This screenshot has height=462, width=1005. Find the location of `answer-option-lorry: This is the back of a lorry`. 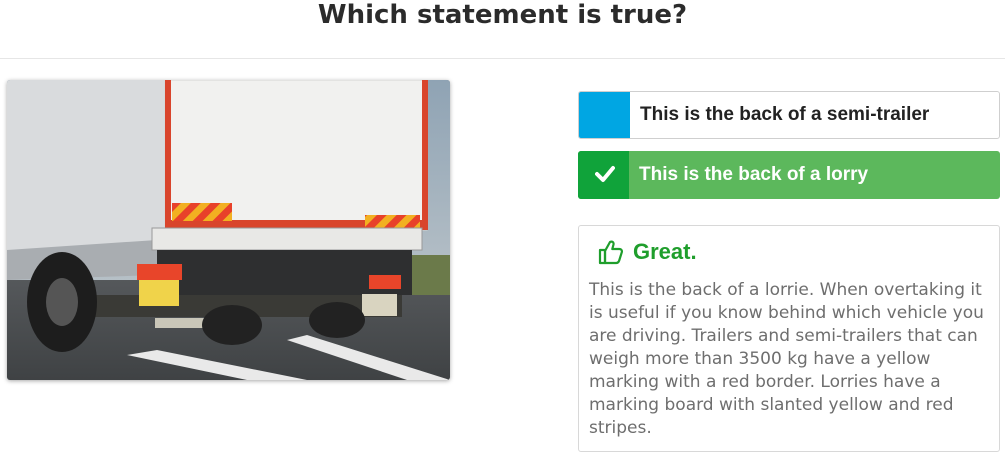

answer-option-lorry: This is the back of a lorry is located at coordinates (789, 175).